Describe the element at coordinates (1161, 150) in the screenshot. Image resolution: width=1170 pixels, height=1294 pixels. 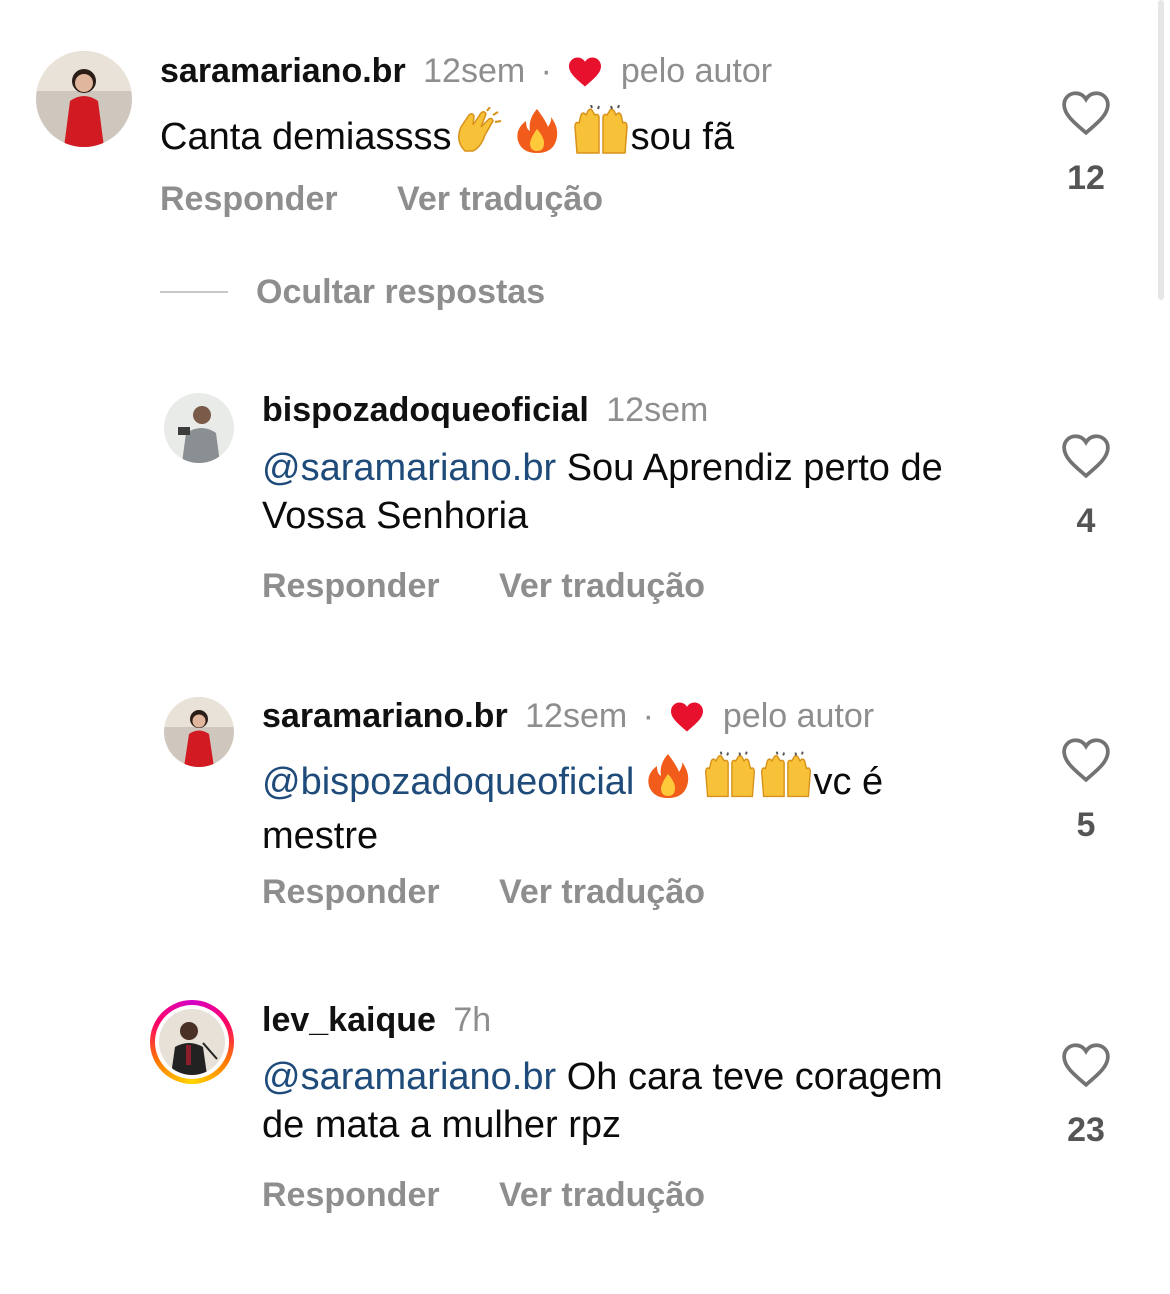
I see `scrollbar` at that location.